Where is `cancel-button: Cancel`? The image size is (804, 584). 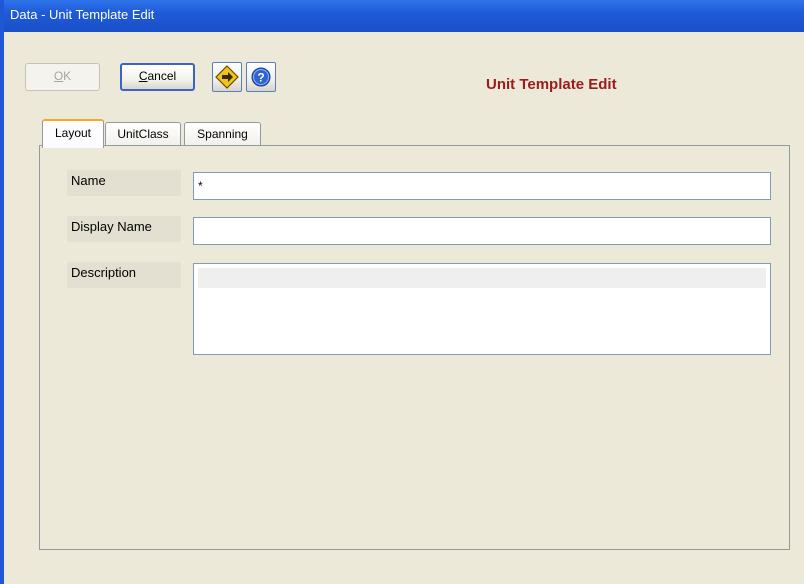
cancel-button: Cancel is located at coordinates (157, 77).